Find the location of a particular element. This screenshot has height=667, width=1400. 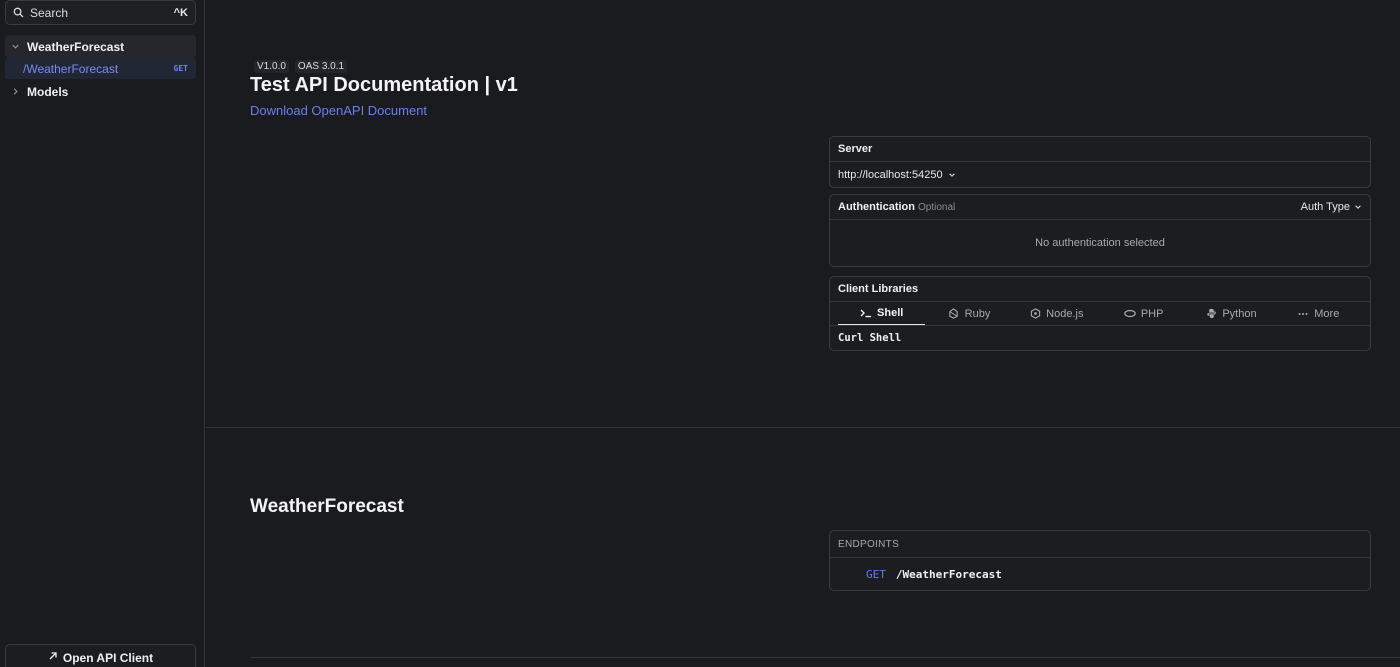

authentication-card-header: Authentication Optional Auth Type is located at coordinates (1100, 207).